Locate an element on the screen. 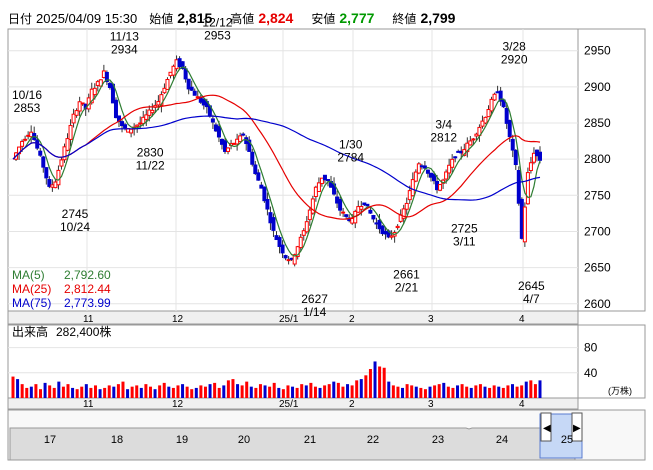  annotation-date: 11/13 is located at coordinates (124, 36).